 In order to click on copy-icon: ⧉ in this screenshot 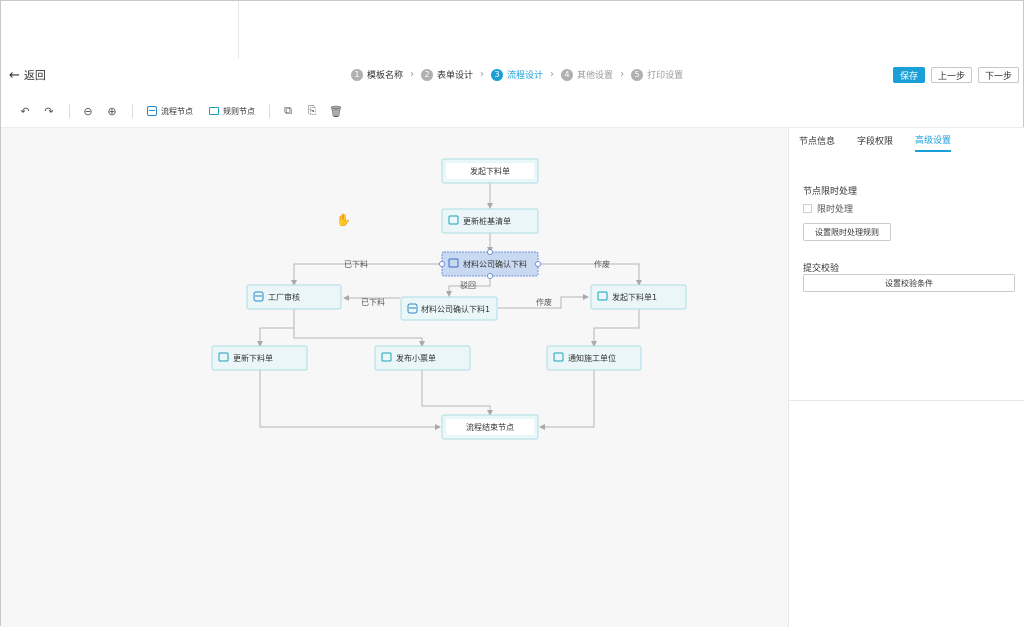, I will do `click(288, 110)`.